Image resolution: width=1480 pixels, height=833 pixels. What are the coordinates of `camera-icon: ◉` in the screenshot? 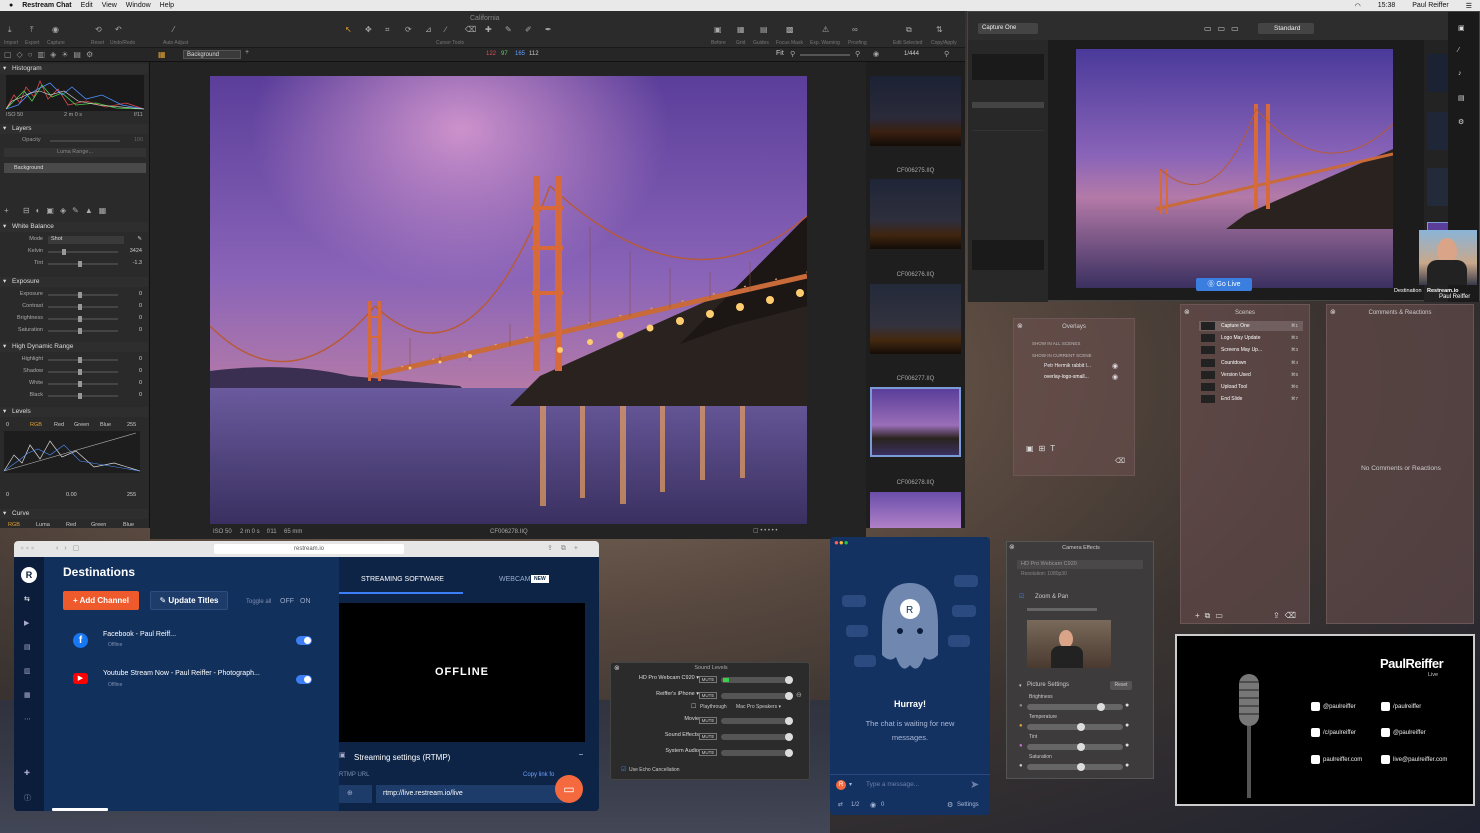 It's located at (55, 29).